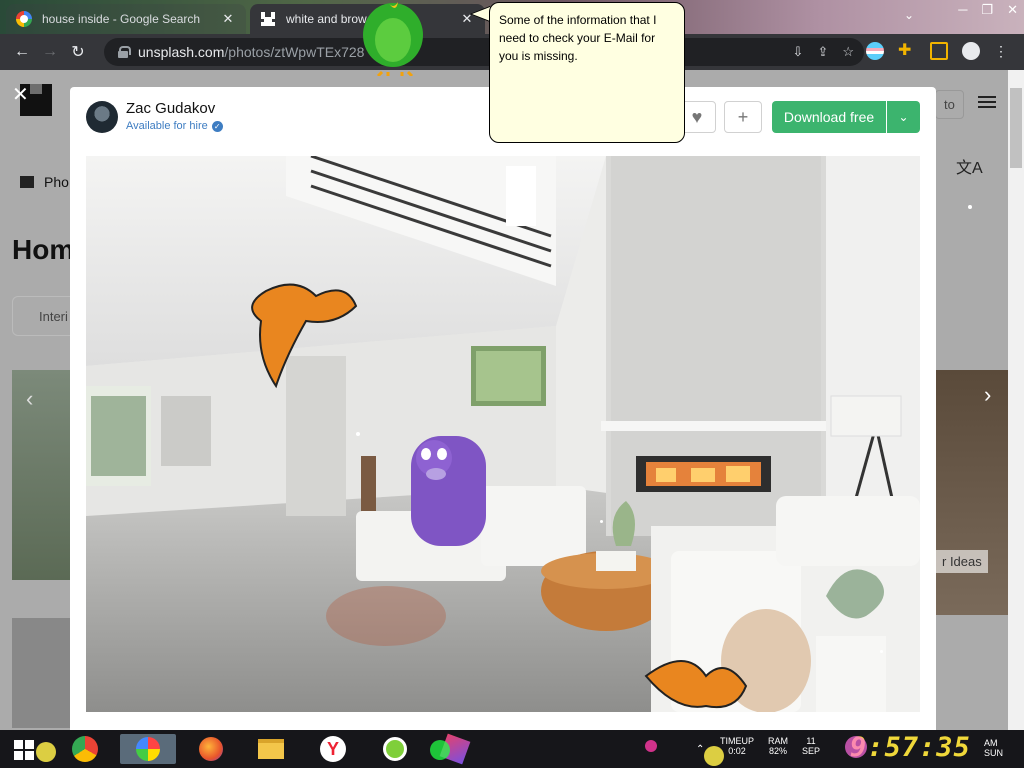 The height and width of the screenshot is (768, 1024). What do you see at coordinates (949, 104) in the screenshot?
I see `background-login-button: to` at bounding box center [949, 104].